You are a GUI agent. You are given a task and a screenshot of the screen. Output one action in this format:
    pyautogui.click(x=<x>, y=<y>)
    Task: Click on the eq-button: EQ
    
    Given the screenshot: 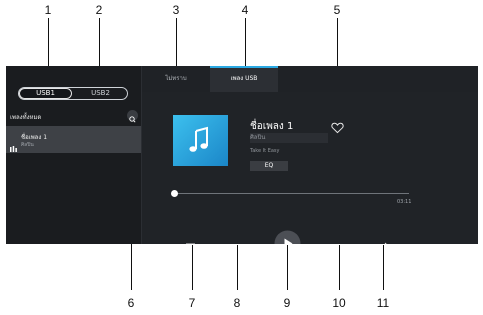 What is the action you would take?
    pyautogui.click(x=269, y=166)
    